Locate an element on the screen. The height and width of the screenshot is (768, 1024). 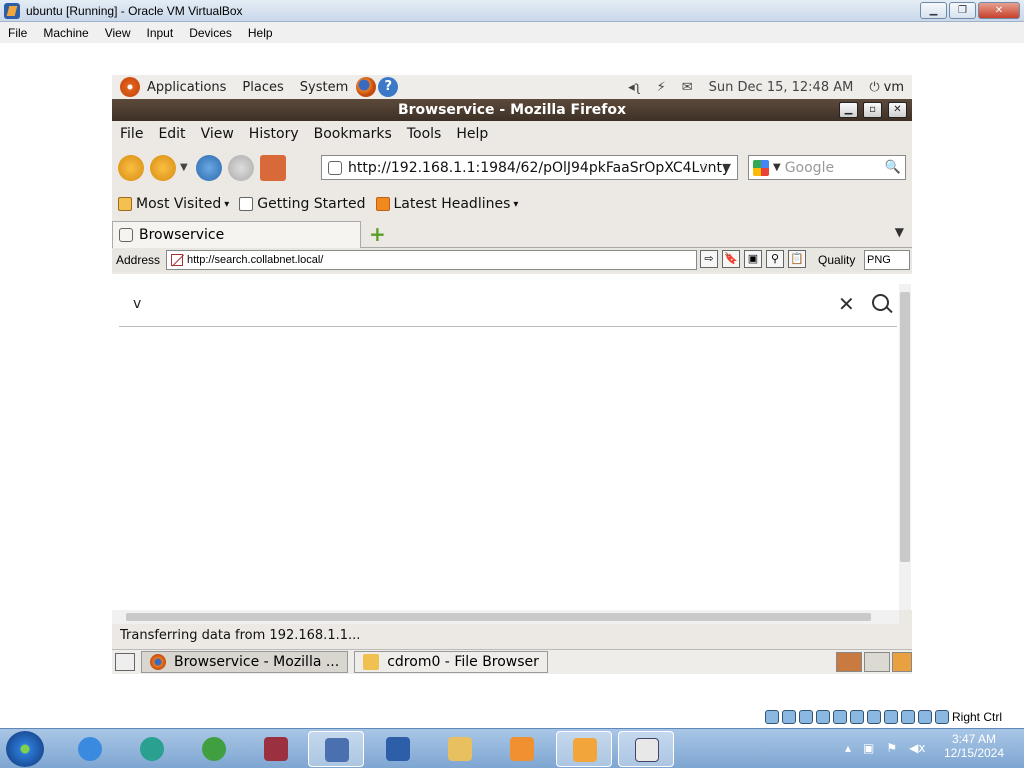
optical-drive-icon is located at coordinates (789, 717).